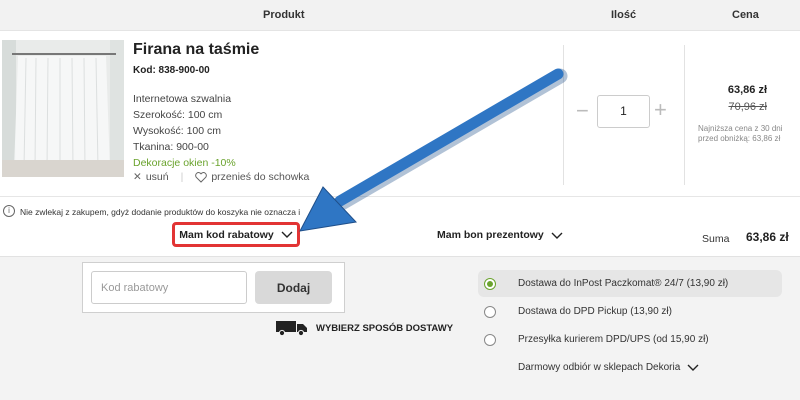 The width and height of the screenshot is (800, 400). I want to click on free-store-pickup-toggle: Darmowy odbiór w sklepach Dekoria, so click(608, 367).